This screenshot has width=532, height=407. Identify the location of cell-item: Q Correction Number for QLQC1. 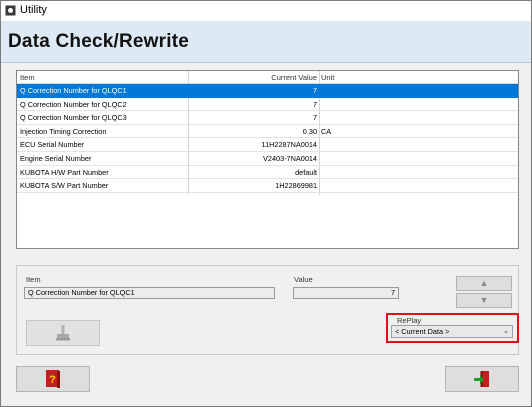
(73, 90).